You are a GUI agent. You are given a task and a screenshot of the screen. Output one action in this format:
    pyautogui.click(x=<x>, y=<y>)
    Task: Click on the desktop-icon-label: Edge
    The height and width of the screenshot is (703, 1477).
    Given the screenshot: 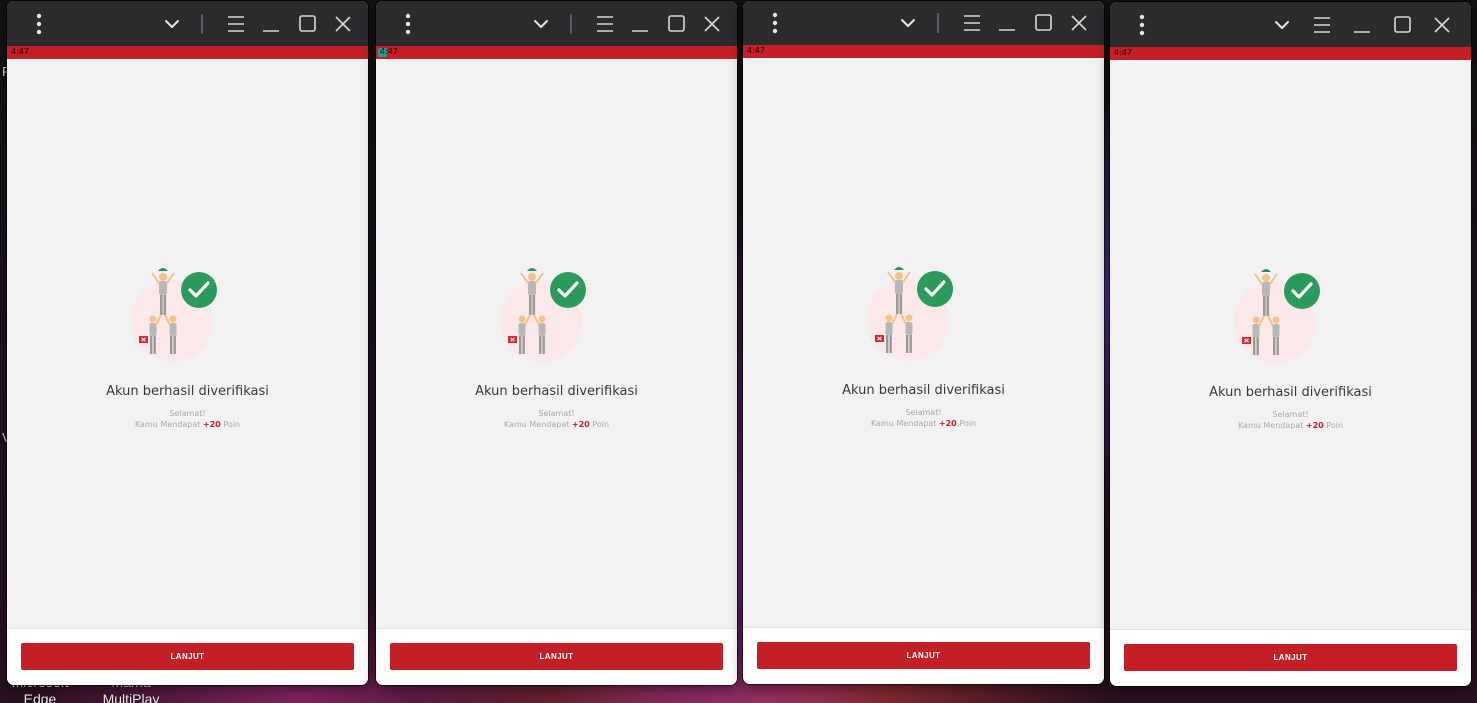 What is the action you would take?
    pyautogui.click(x=40, y=697)
    